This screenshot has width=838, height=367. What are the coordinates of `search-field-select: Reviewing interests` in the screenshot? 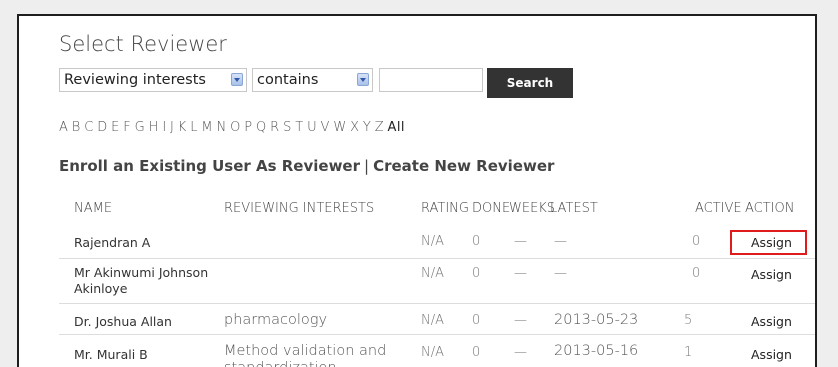 It's located at (153, 80).